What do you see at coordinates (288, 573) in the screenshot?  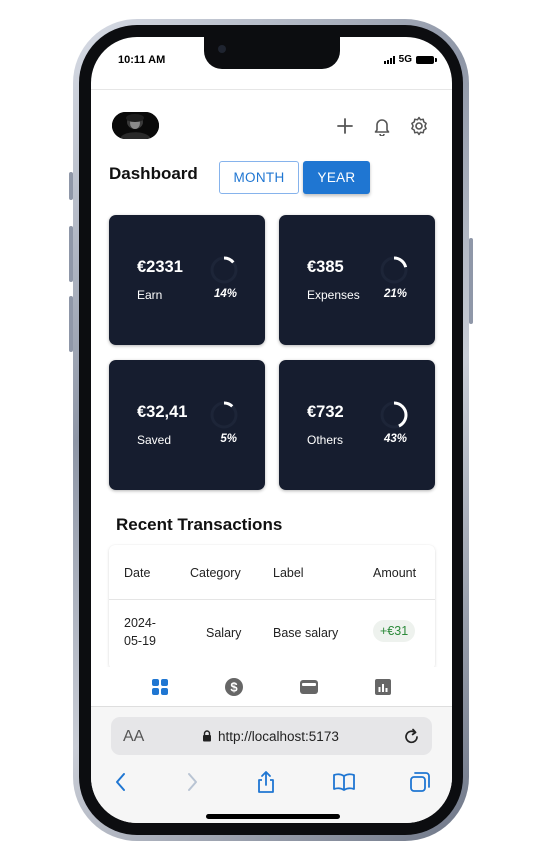 I see `column-header-label: Label` at bounding box center [288, 573].